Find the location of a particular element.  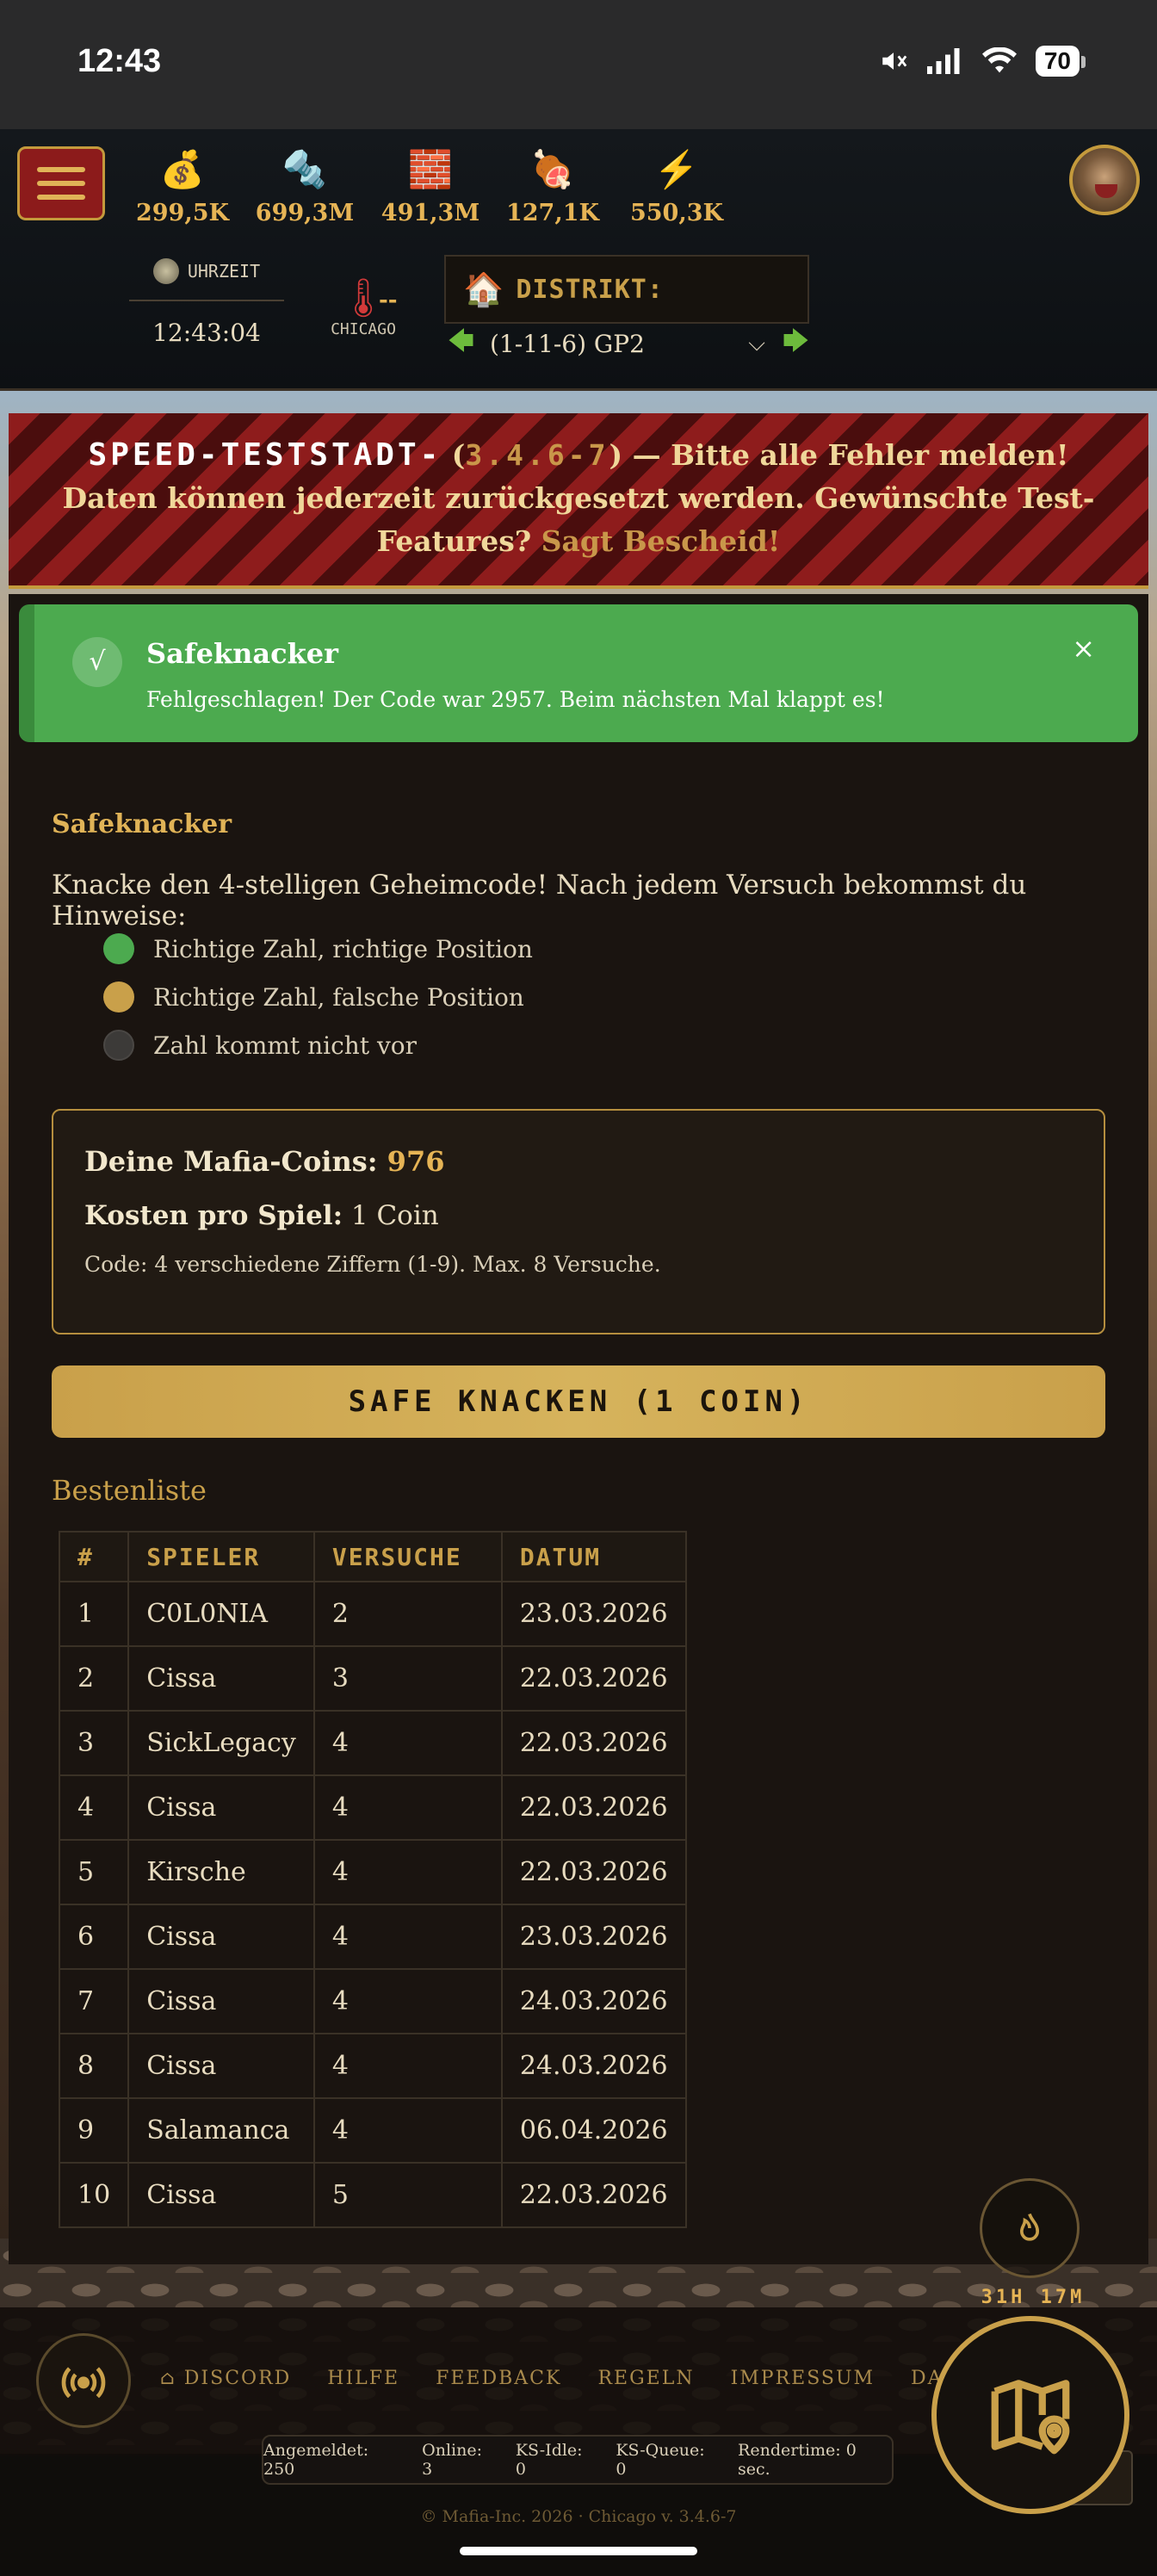

resource-bolts-value: 699,3M is located at coordinates (305, 213).